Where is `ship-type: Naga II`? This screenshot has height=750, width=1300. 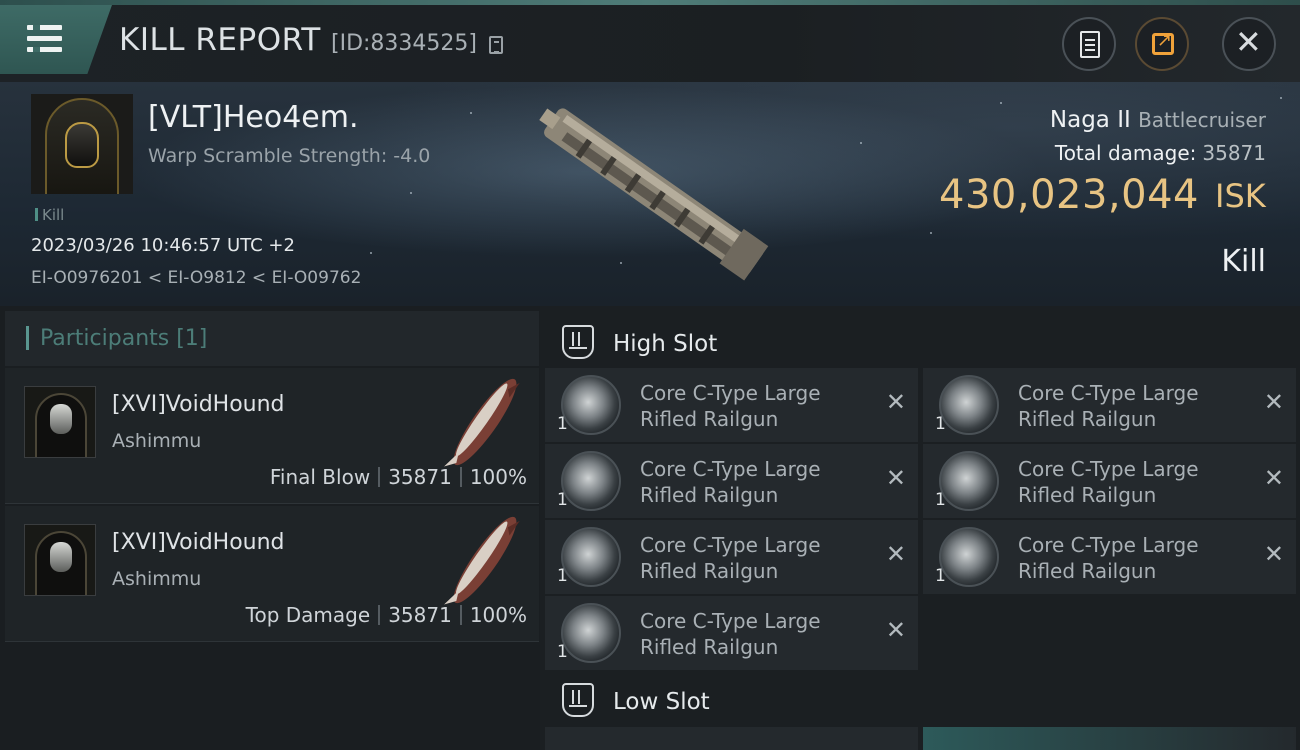 ship-type: Naga II is located at coordinates (1090, 120).